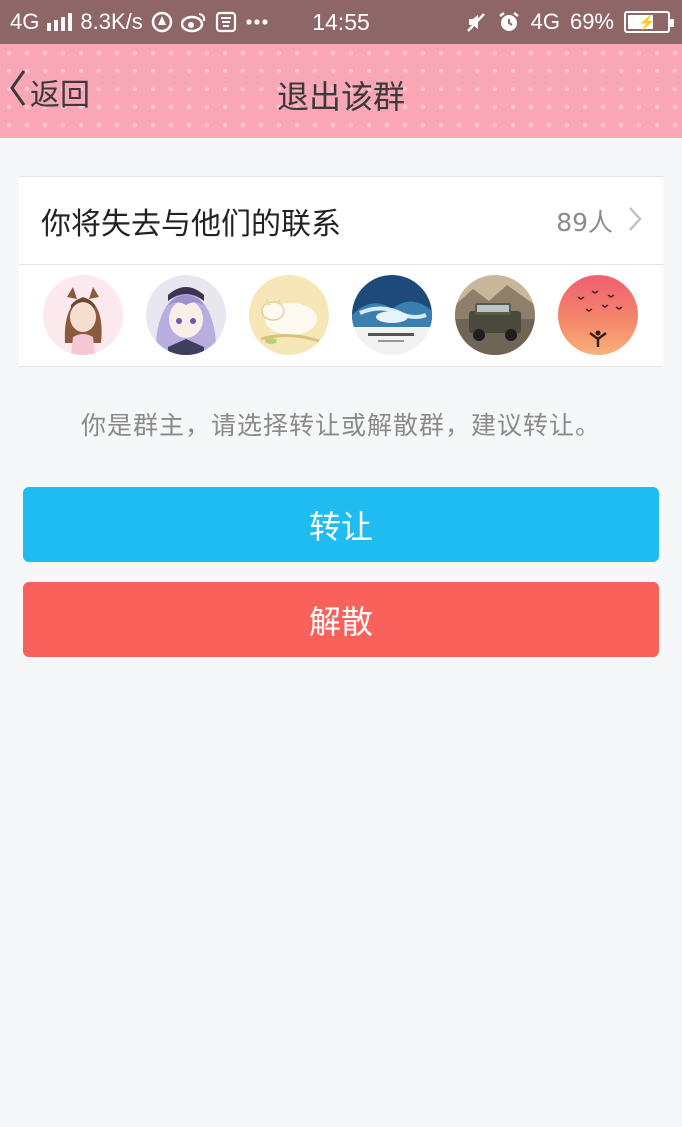 The width and height of the screenshot is (682, 1127). Describe the element at coordinates (226, 22) in the screenshot. I see `tieba-icon` at that location.